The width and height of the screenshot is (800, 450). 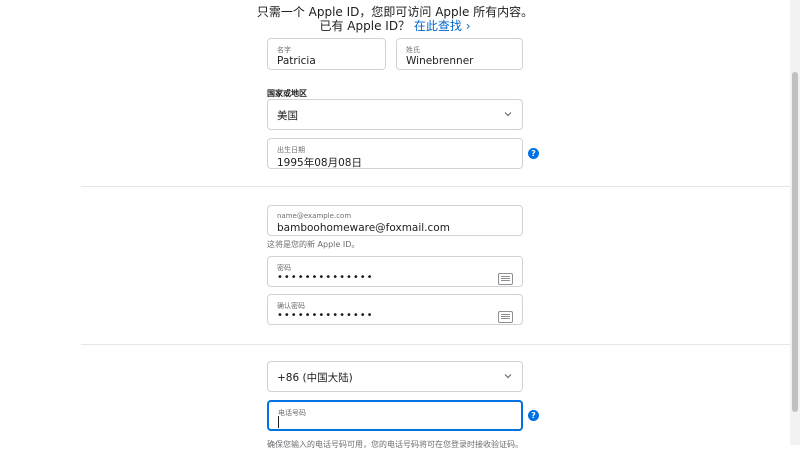 What do you see at coordinates (395, 415) in the screenshot?
I see `phone-number-field: 电话号码` at bounding box center [395, 415].